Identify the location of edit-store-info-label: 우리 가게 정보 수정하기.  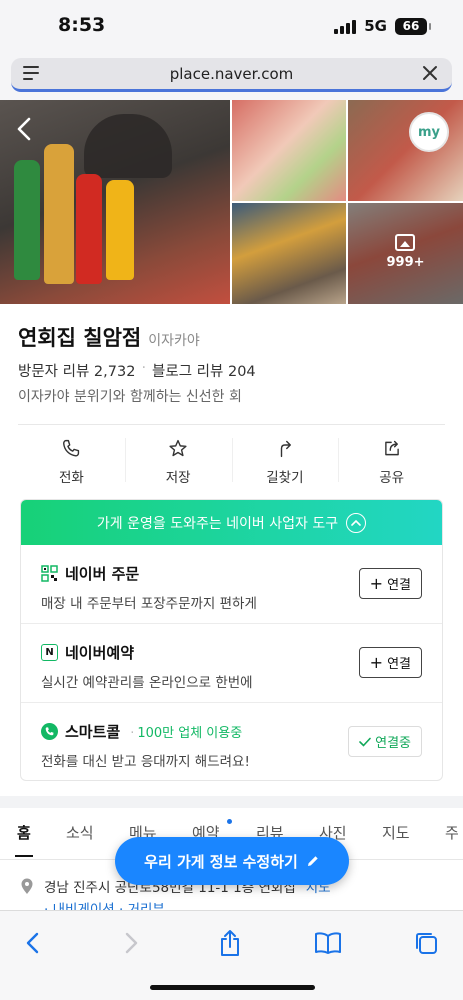
(221, 861).